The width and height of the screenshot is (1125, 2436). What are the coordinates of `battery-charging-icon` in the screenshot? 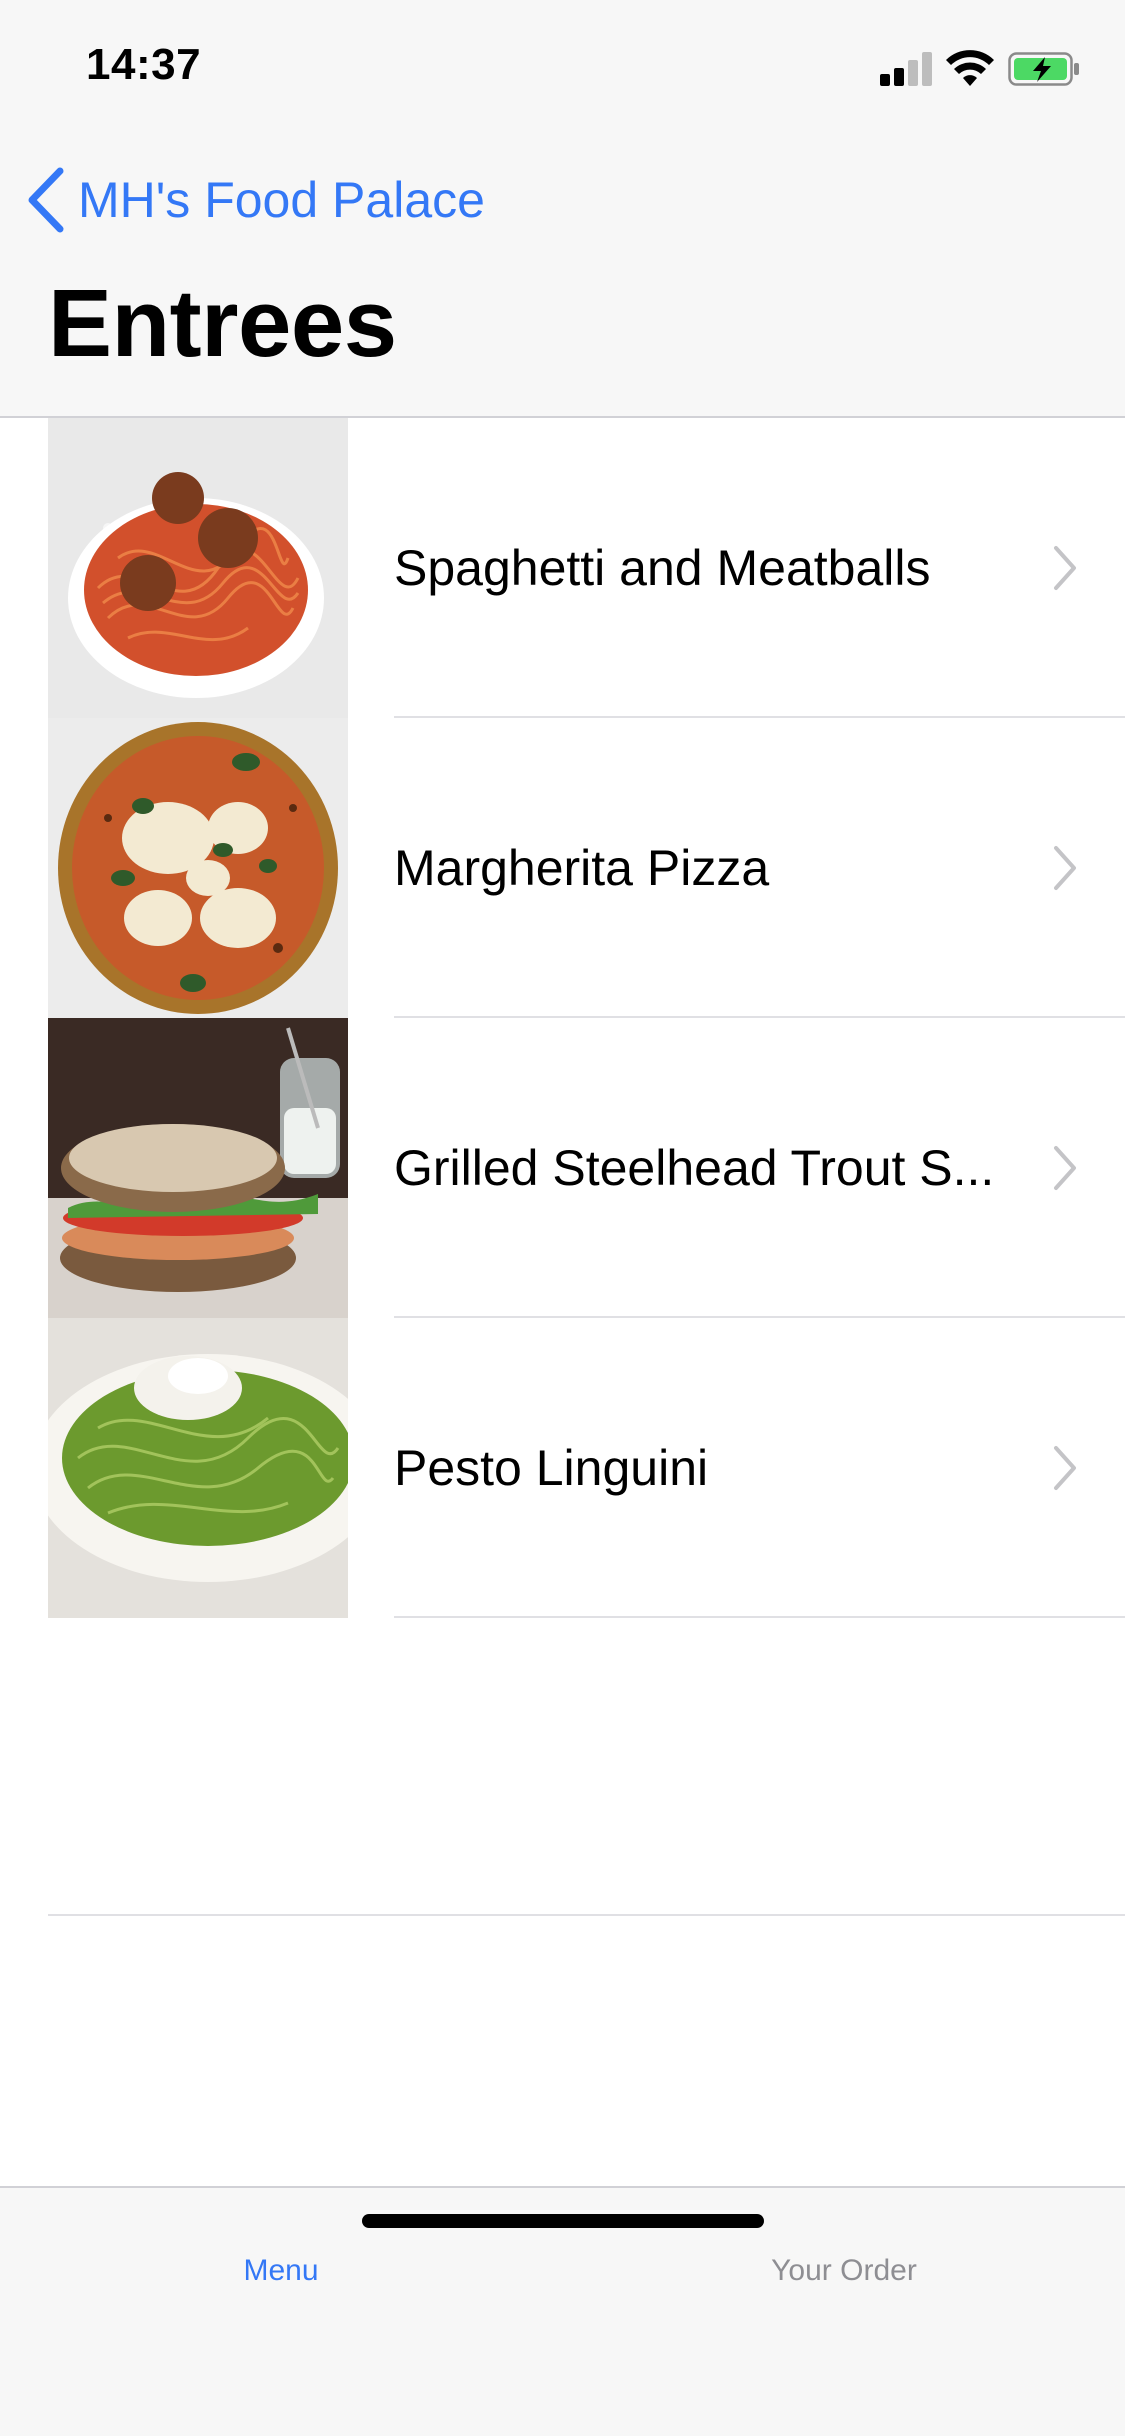 It's located at (1043, 69).